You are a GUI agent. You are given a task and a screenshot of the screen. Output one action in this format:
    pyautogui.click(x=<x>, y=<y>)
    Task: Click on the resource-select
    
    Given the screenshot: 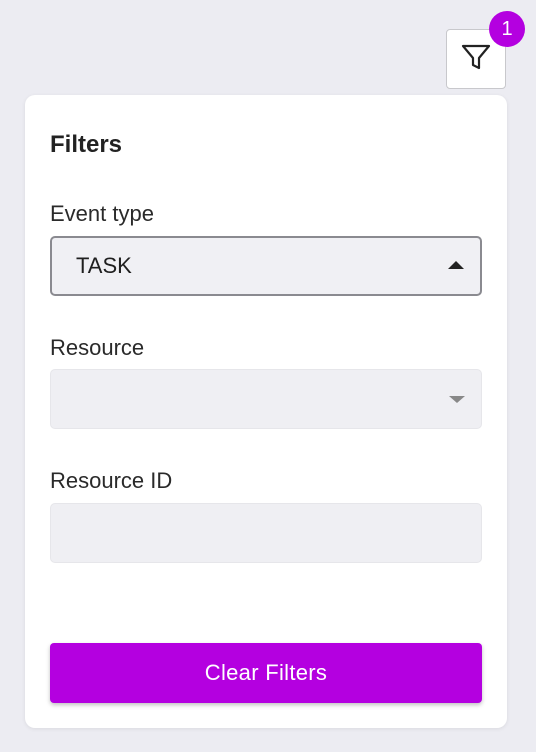 What is the action you would take?
    pyautogui.click(x=266, y=399)
    